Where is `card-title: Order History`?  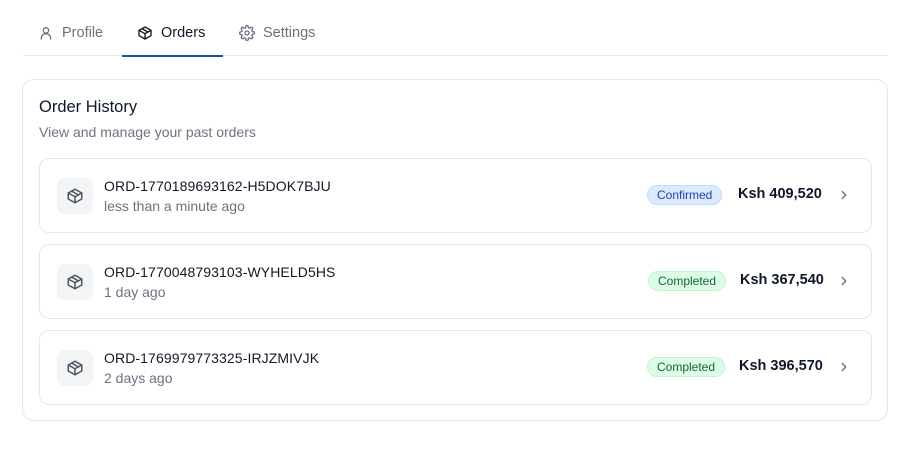
card-title: Order History is located at coordinates (88, 107).